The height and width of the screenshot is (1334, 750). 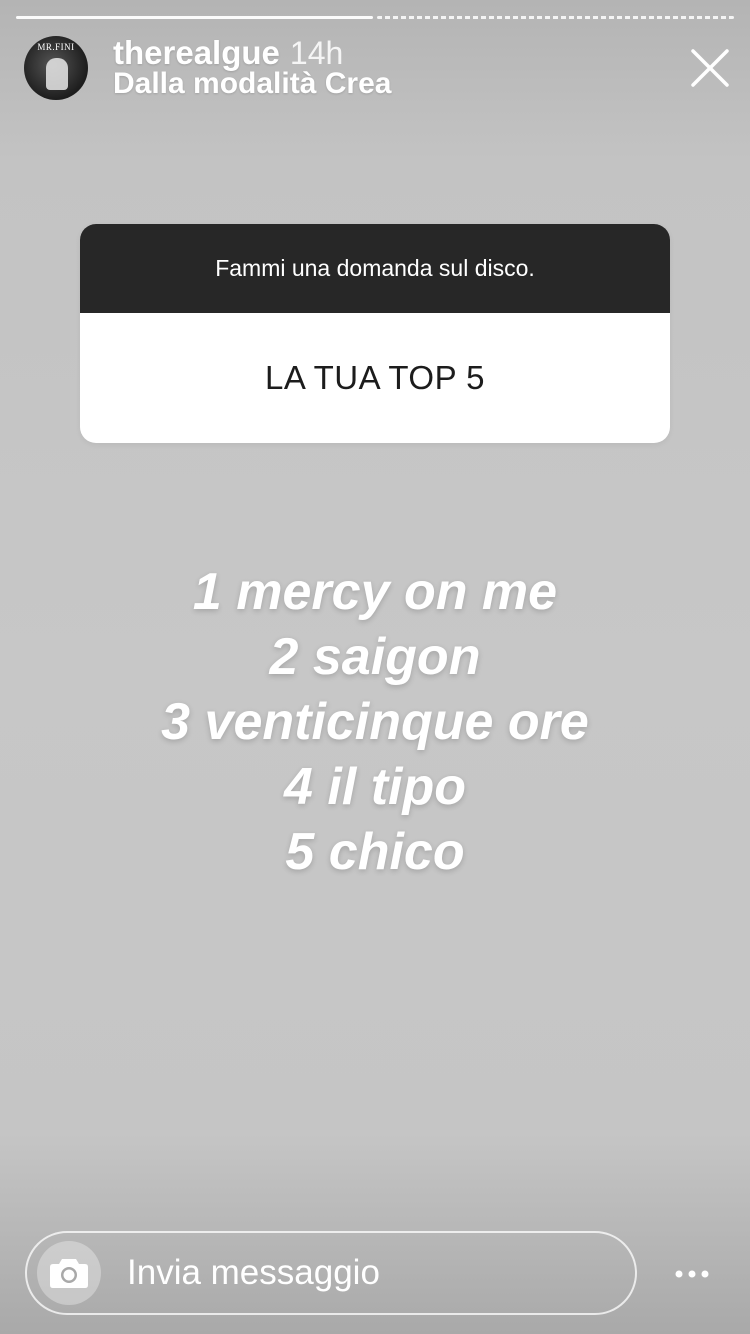 I want to click on progress-segment-viewed, so click(x=194, y=17).